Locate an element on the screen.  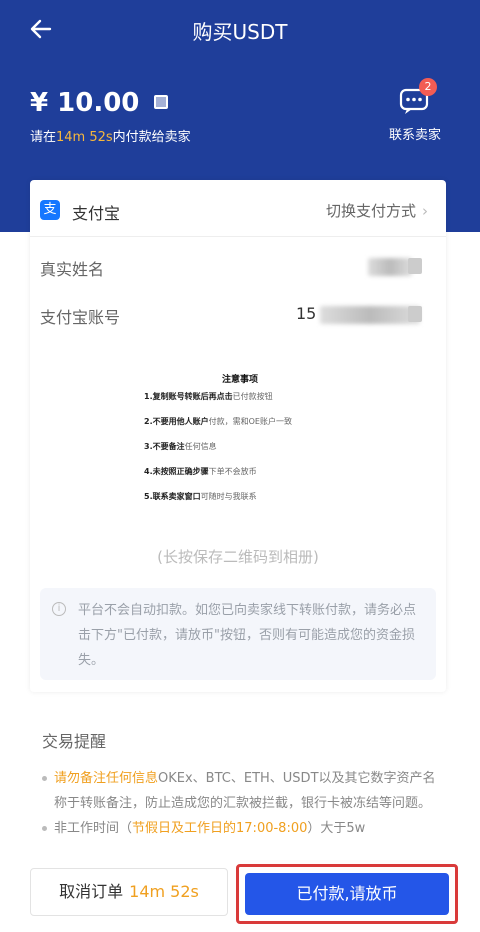
real-name-label: 真实姓名 is located at coordinates (72, 269).